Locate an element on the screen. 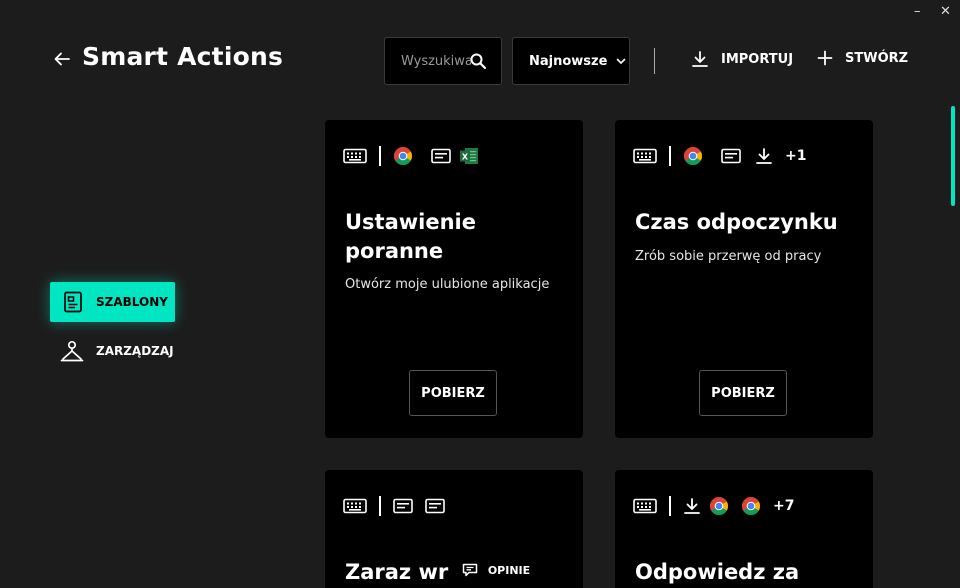 The image size is (960, 588). more-apps-count: +1 is located at coordinates (796, 156).